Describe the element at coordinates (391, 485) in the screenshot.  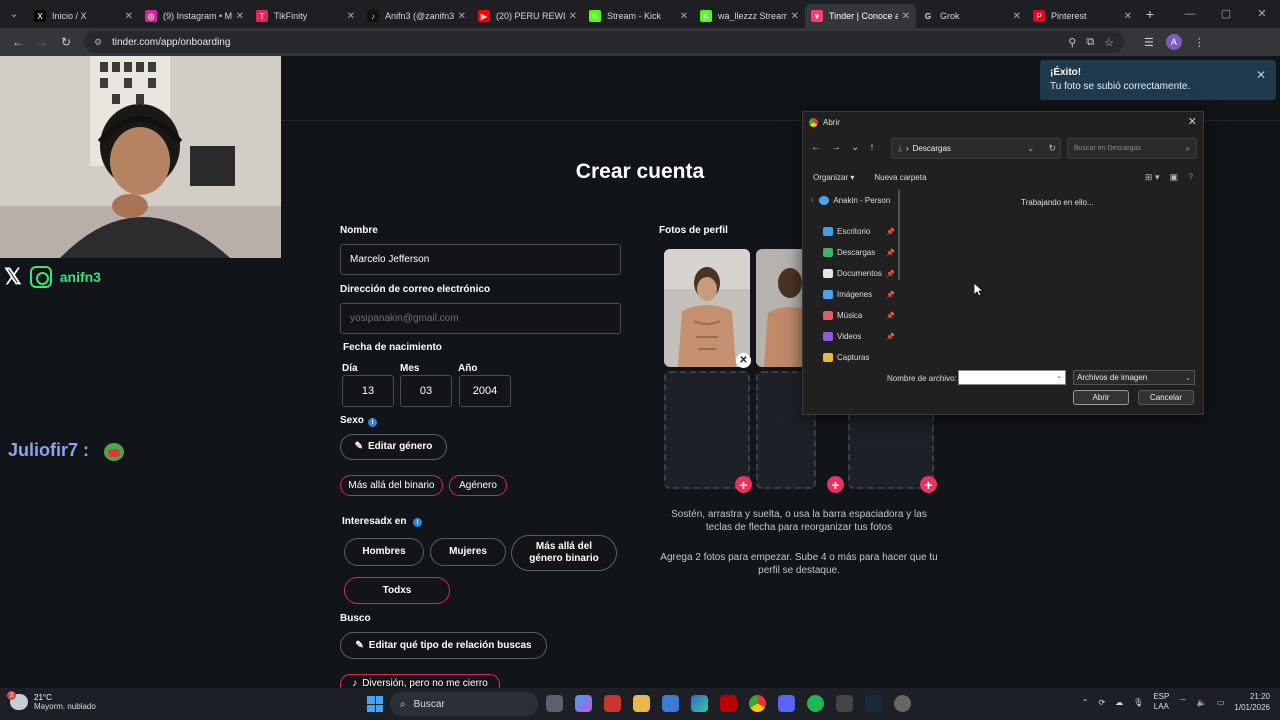
I see `gender-tag-nonbinary: Más allá del binario` at that location.